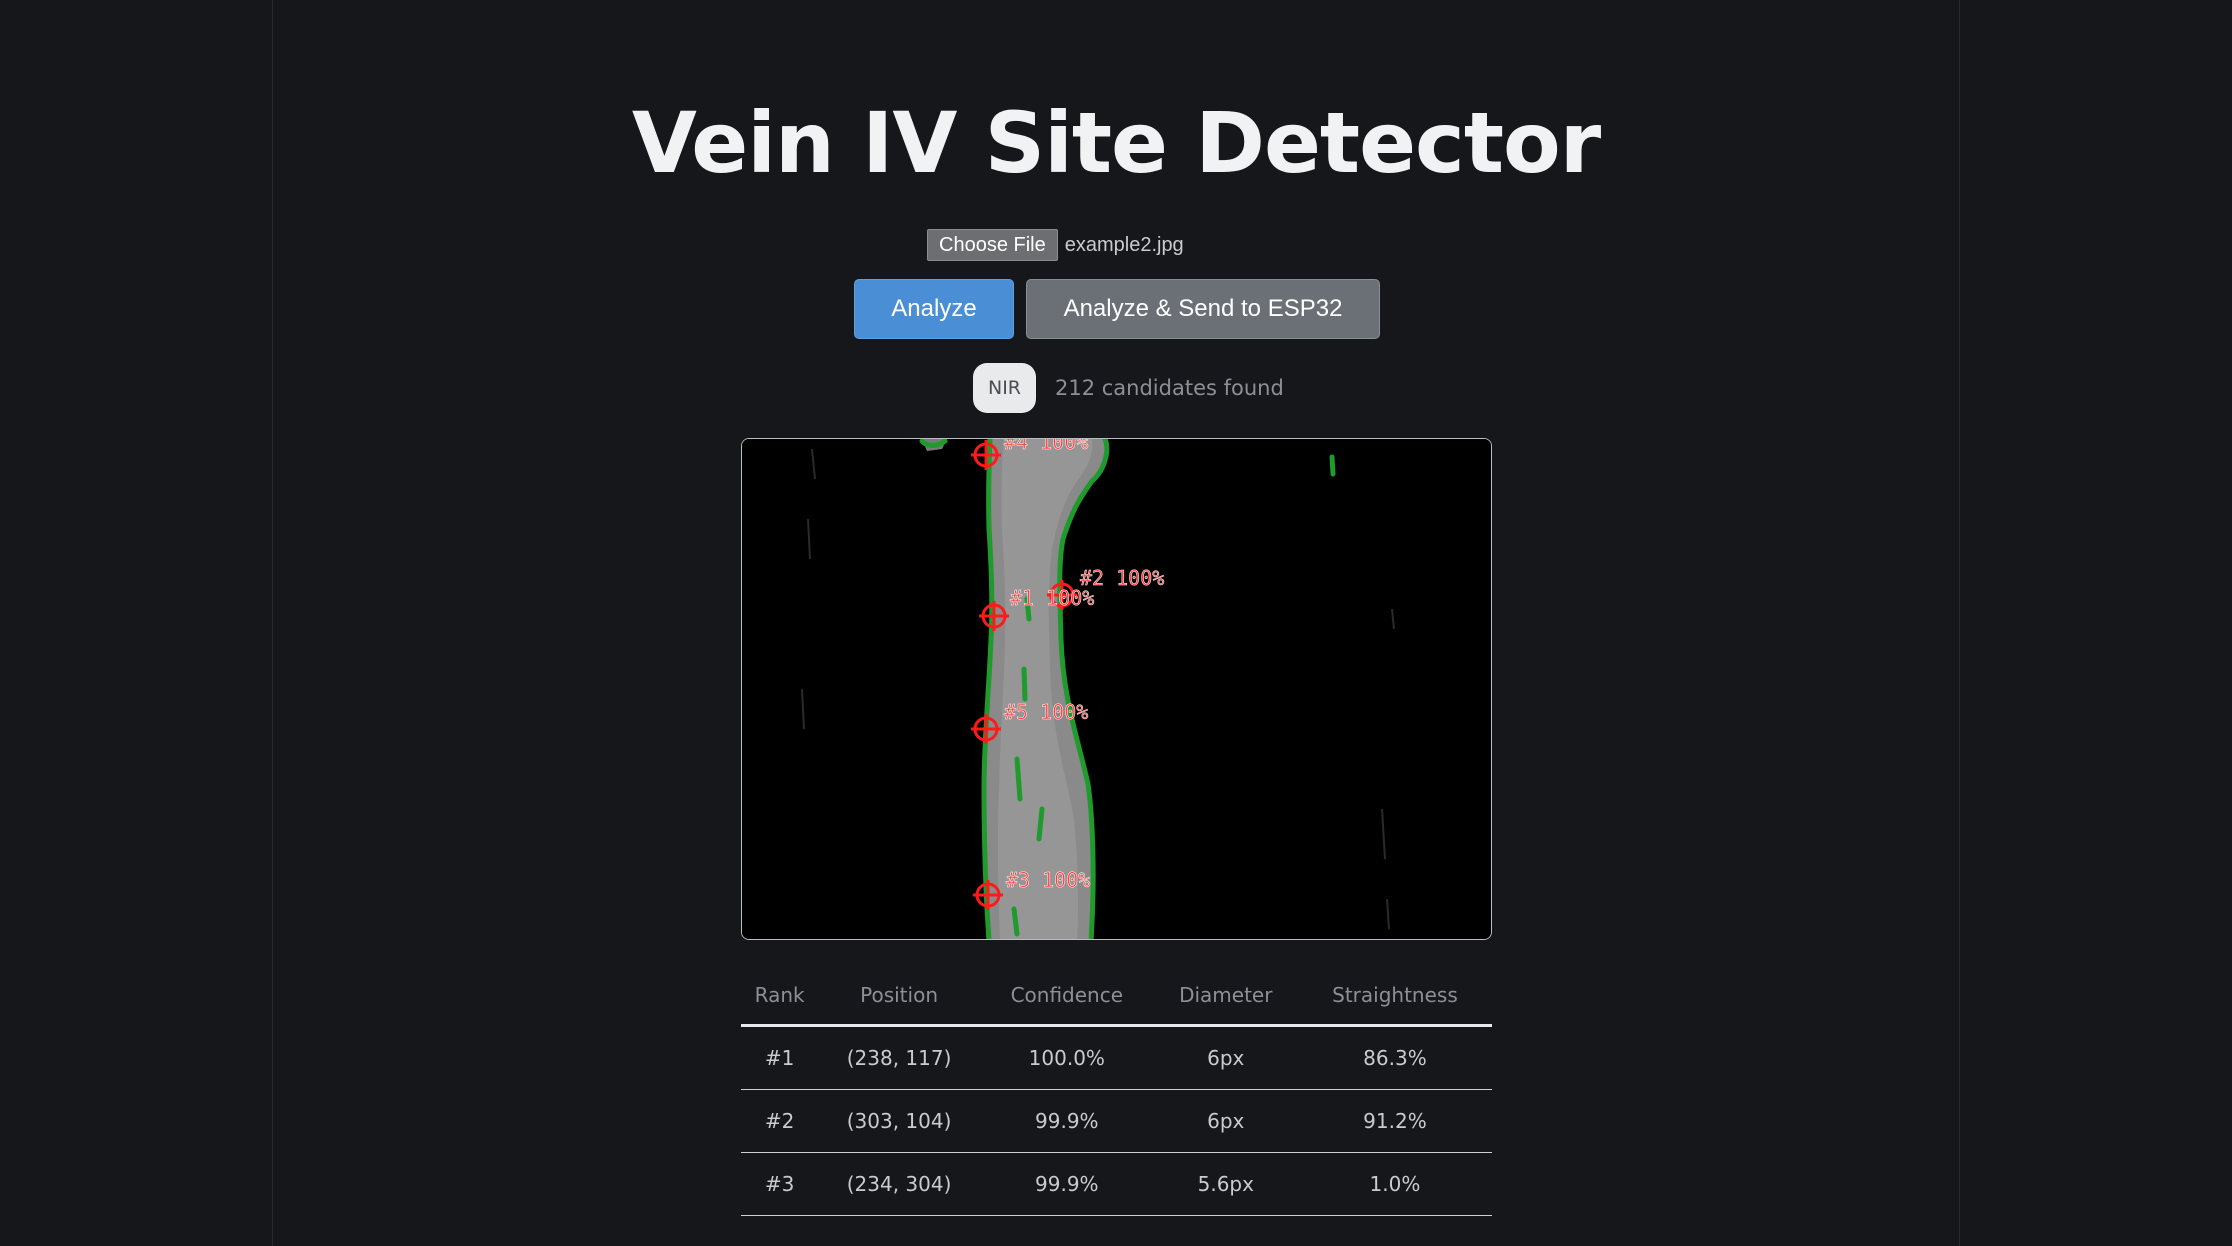  What do you see at coordinates (1046, 712) in the screenshot?
I see `marker-label-5: #5 100%` at bounding box center [1046, 712].